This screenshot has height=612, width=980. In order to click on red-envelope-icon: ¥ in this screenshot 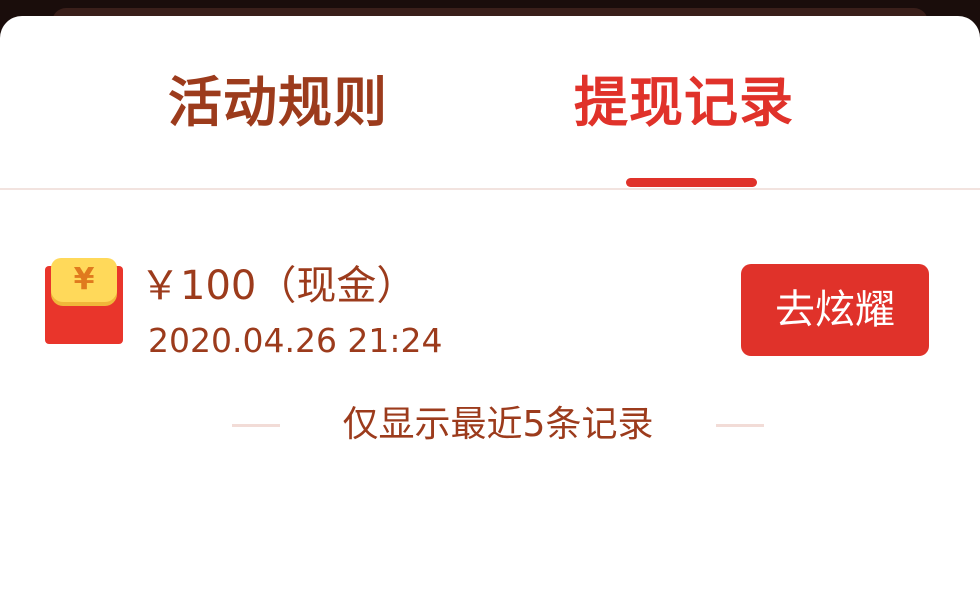, I will do `click(84, 301)`.